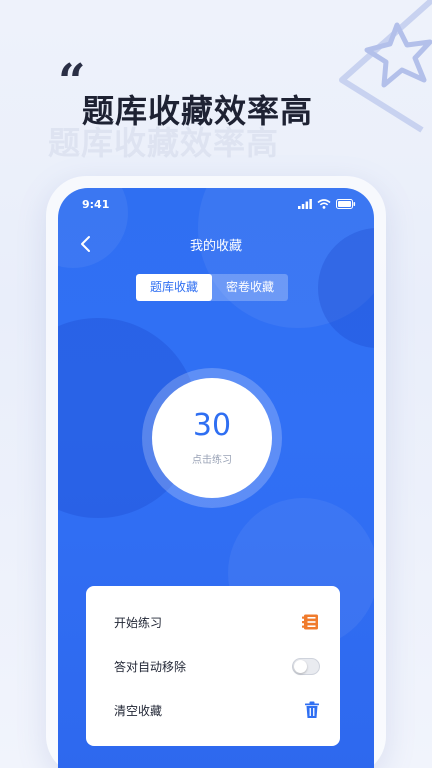 The width and height of the screenshot is (432, 768). What do you see at coordinates (198, 111) in the screenshot?
I see `headline-title: 题库收藏效率高` at bounding box center [198, 111].